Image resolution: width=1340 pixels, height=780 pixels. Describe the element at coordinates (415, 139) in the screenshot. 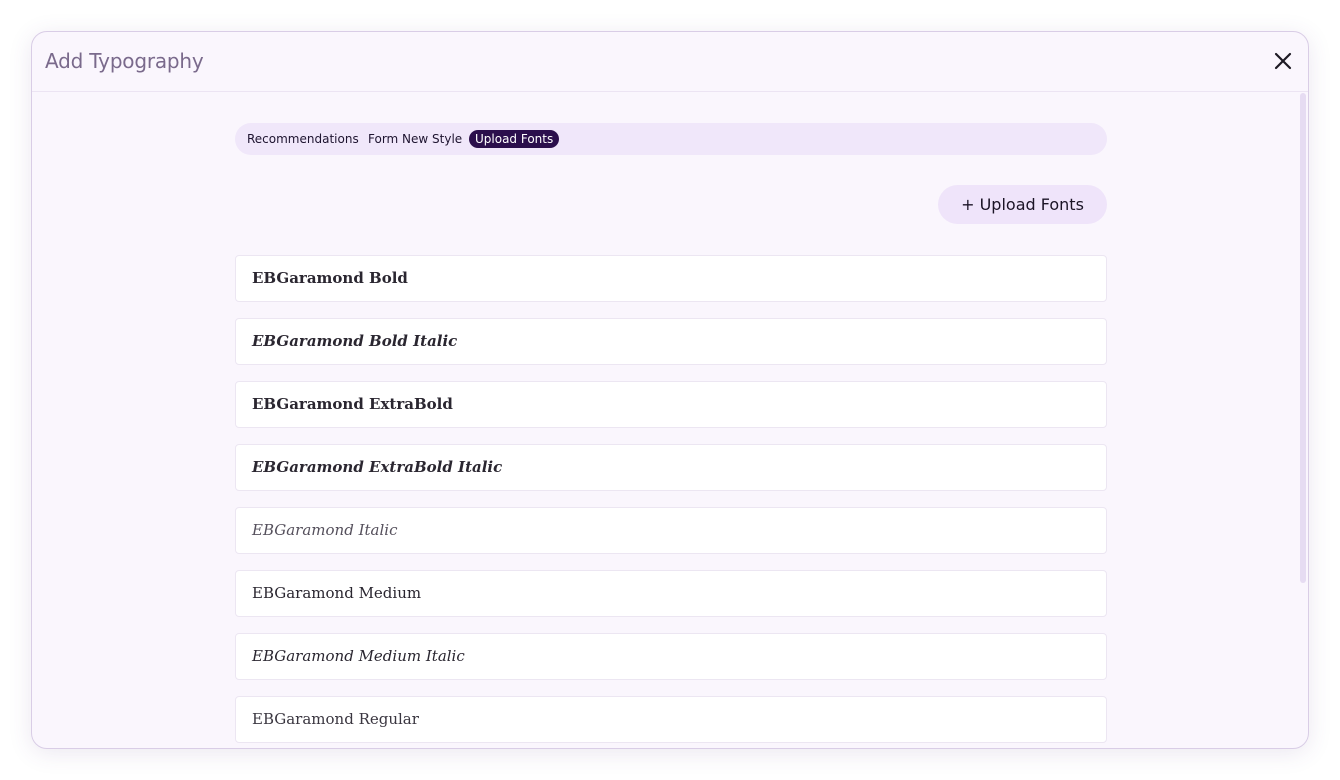

I see `tab-form-new-style: Form New Style` at that location.